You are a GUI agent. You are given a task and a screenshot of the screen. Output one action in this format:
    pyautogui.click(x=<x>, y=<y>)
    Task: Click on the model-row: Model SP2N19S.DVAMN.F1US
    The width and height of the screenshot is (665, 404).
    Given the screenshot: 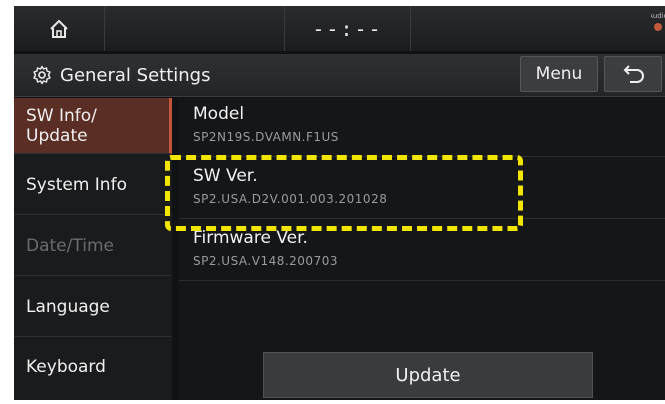 What is the action you would take?
    pyautogui.click(x=422, y=127)
    